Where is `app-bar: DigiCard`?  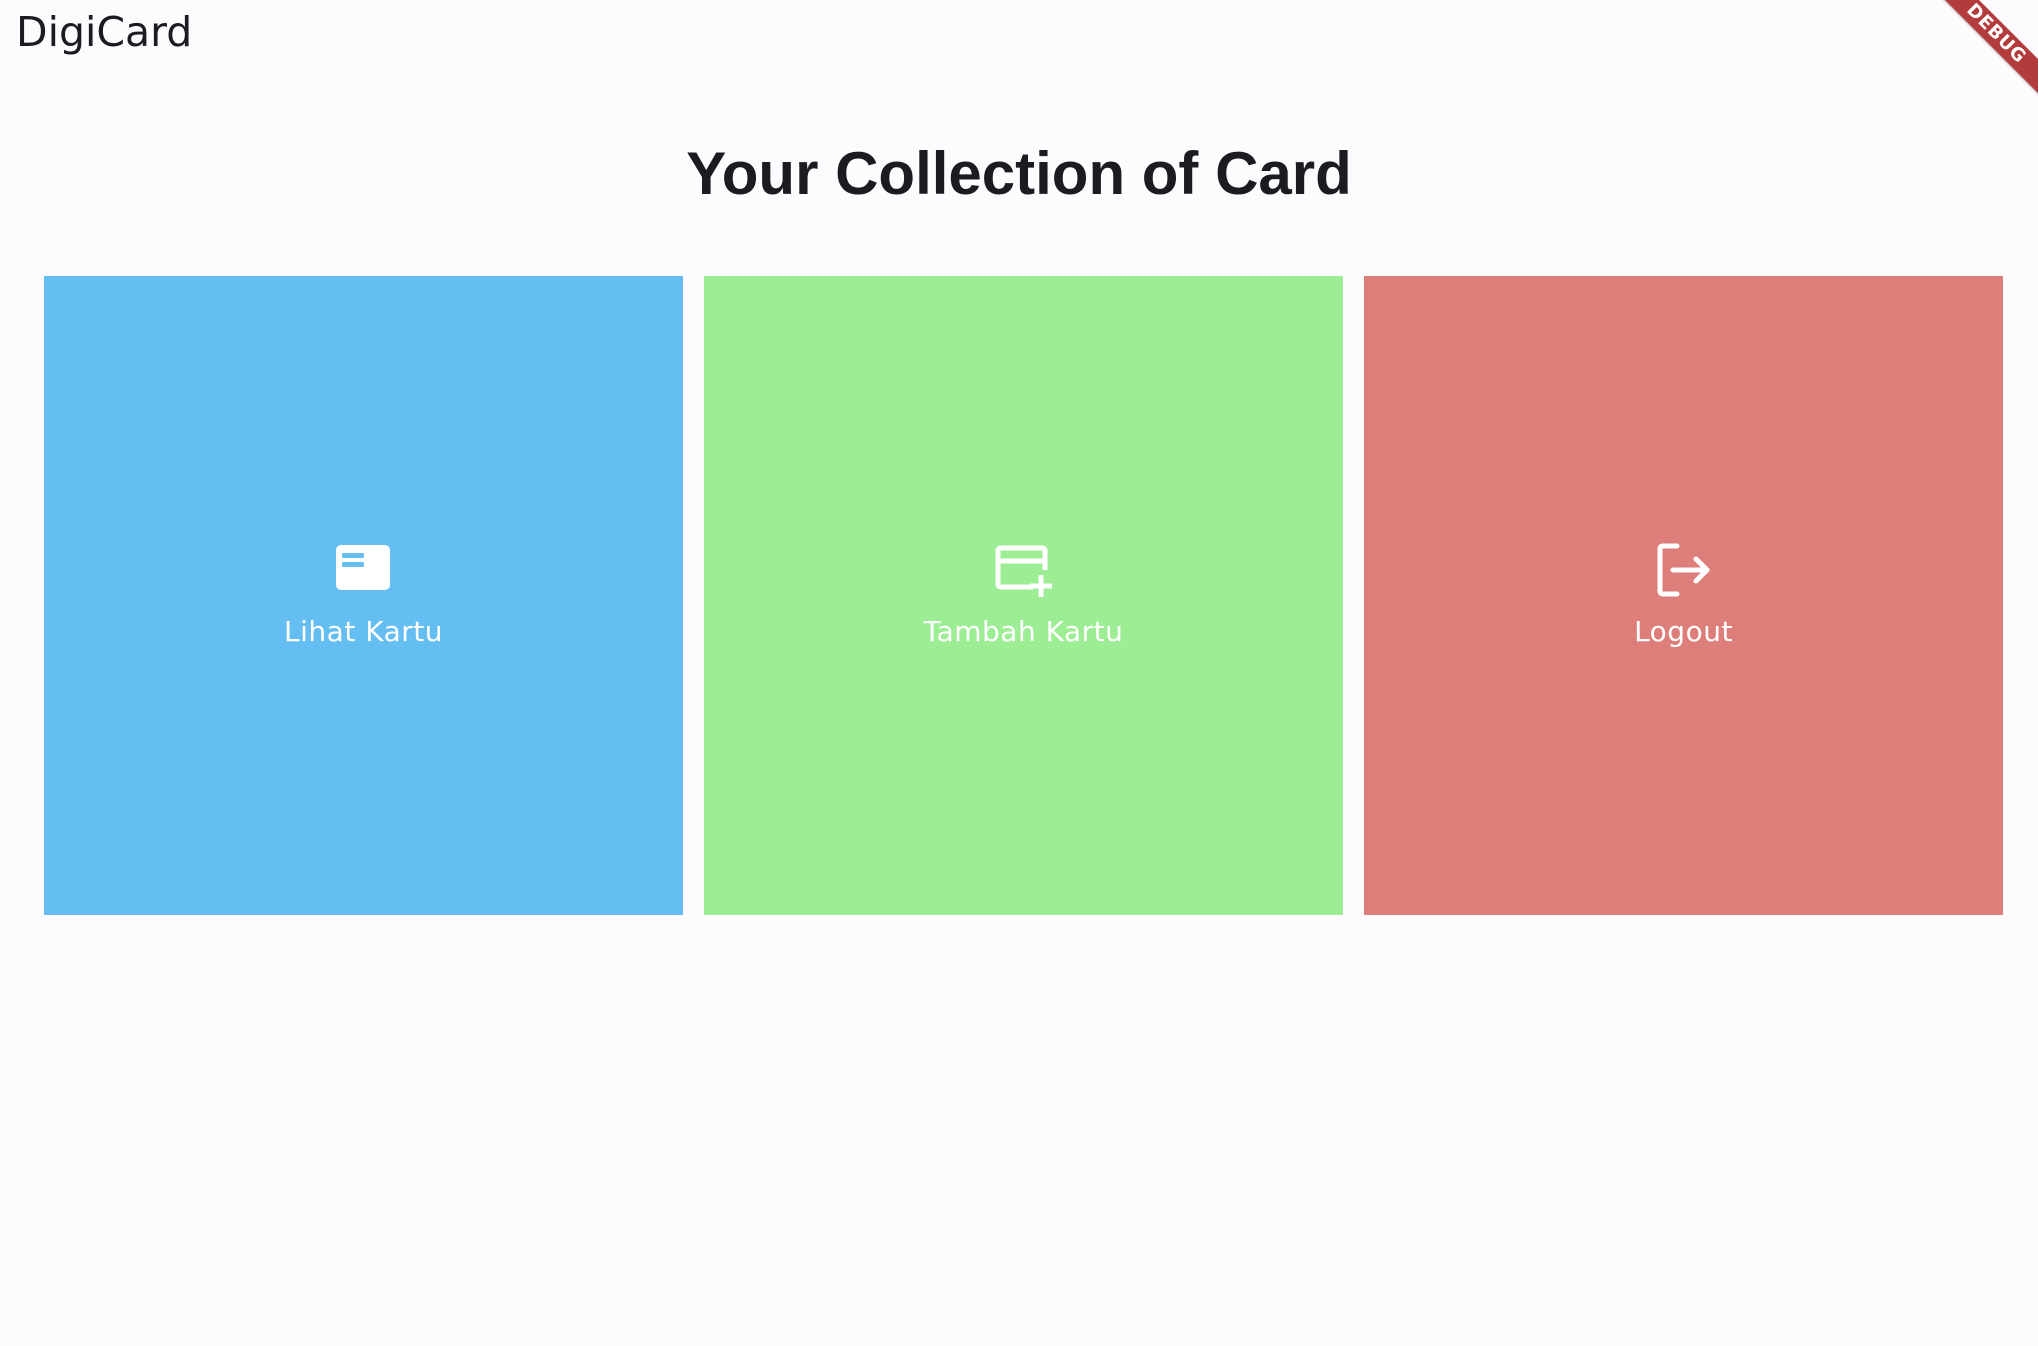
app-bar: DigiCard is located at coordinates (1019, 35).